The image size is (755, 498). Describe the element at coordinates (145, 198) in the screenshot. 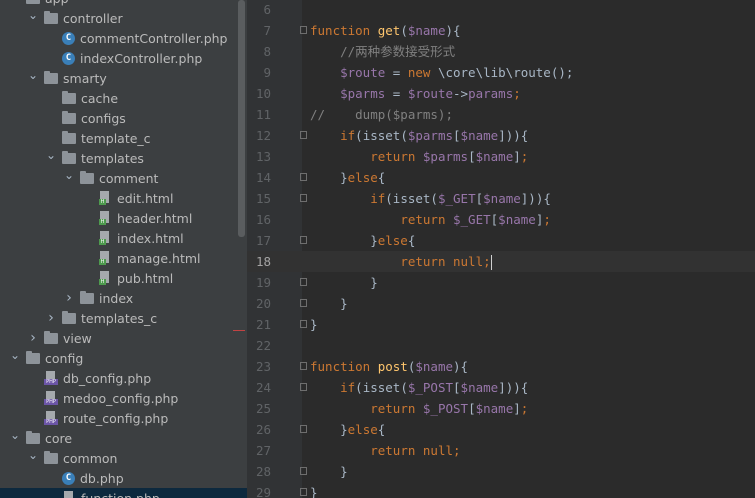

I see `tree-item-label: edit.html` at that location.